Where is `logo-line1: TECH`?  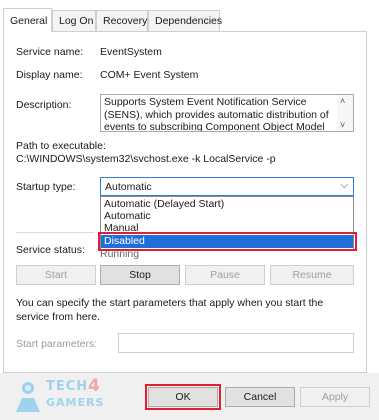 logo-line1: TECH is located at coordinates (67, 386).